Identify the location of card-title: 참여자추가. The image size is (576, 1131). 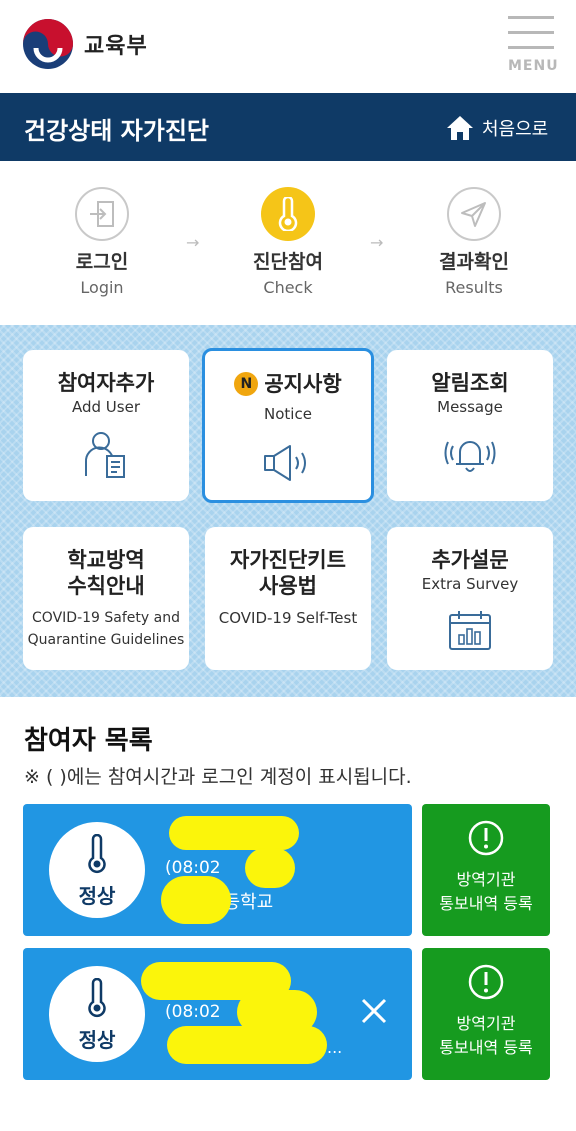
(106, 383).